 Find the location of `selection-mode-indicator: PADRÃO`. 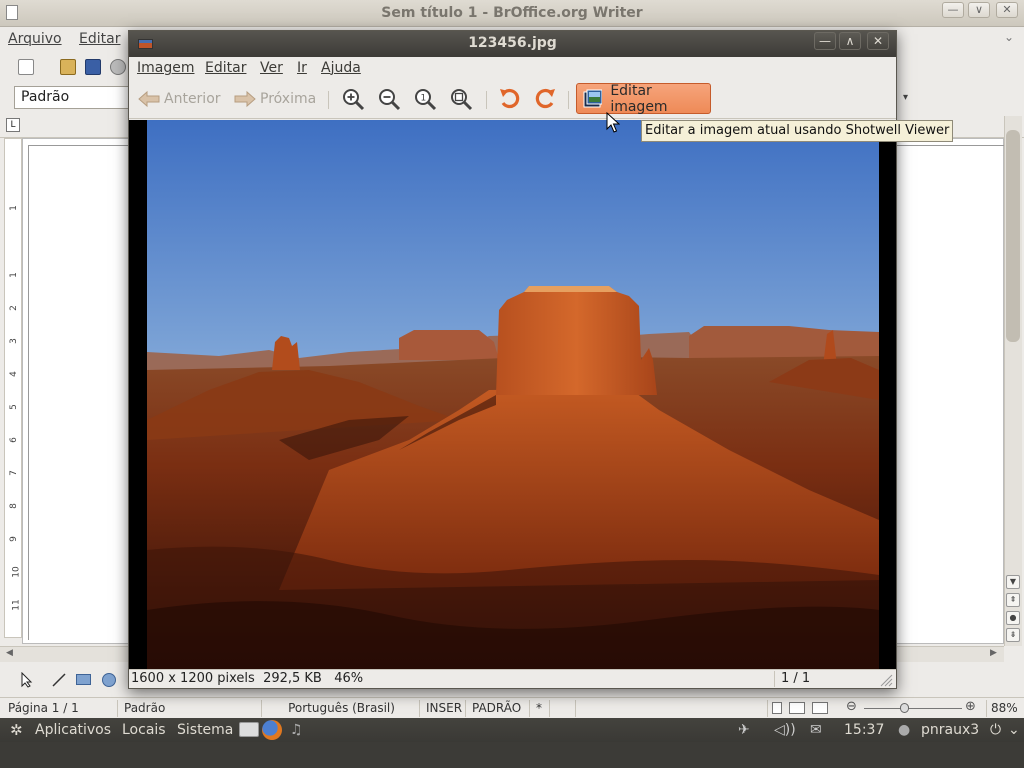

selection-mode-indicator: PADRÃO is located at coordinates (499, 708).